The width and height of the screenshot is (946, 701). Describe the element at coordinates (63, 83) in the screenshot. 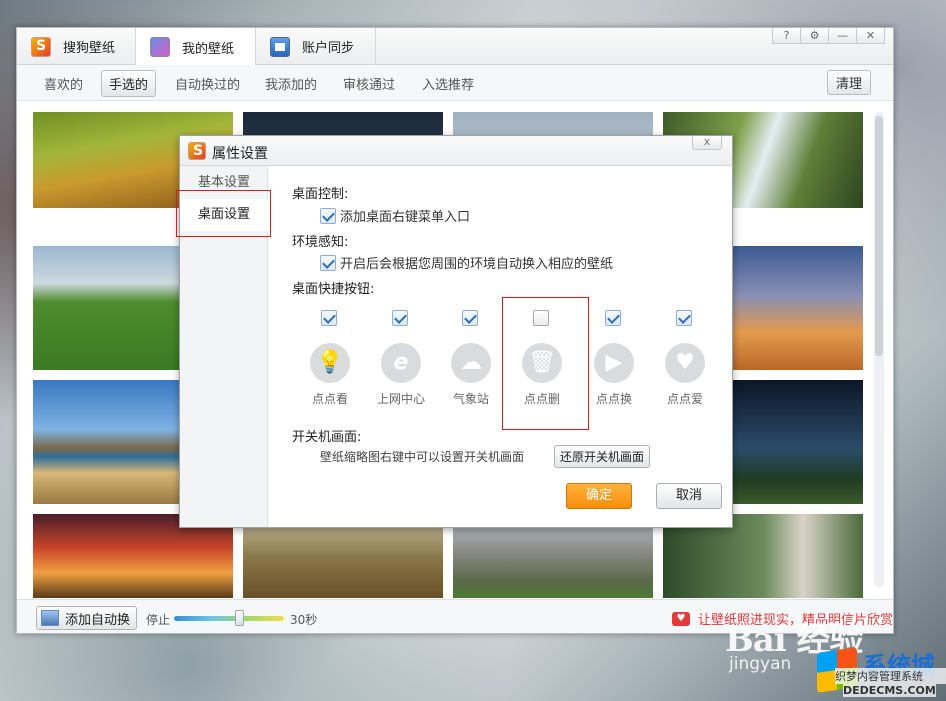

I see `subtab-liked: 喜欢的` at that location.